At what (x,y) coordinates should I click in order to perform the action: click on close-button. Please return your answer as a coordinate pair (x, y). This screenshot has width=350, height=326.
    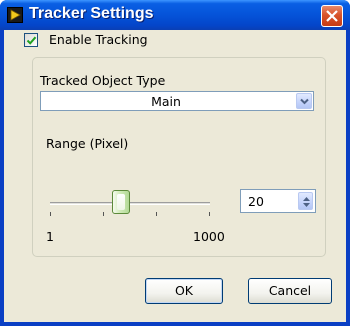
    Looking at the image, I should click on (332, 16).